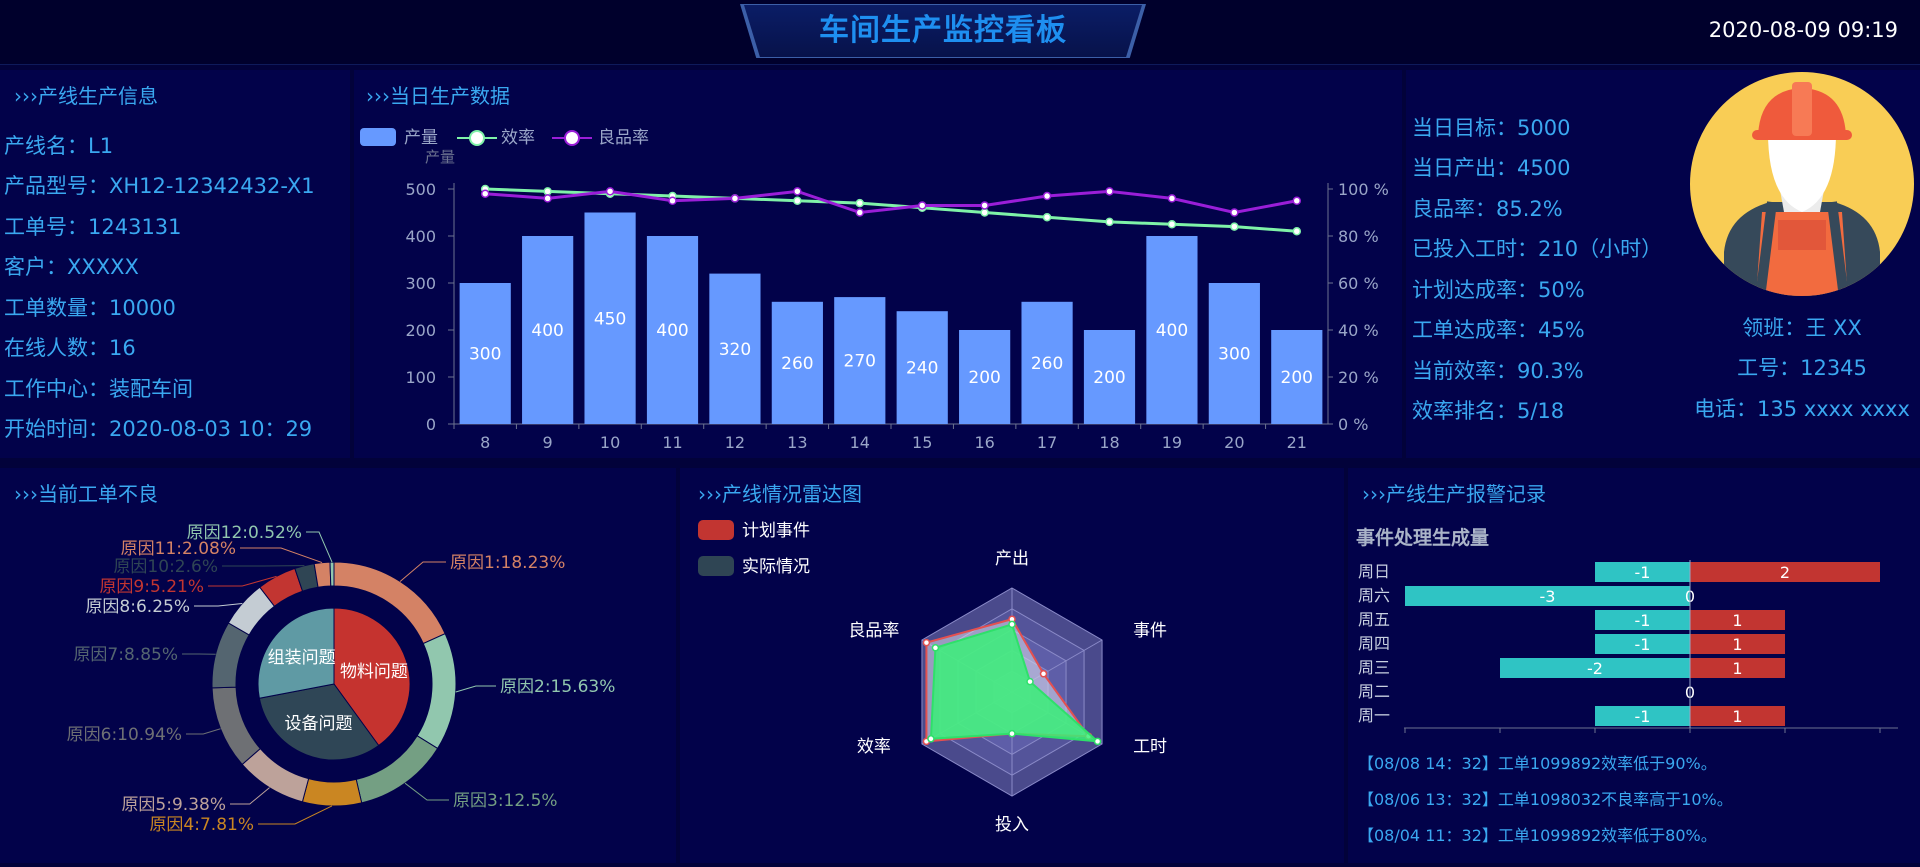 The width and height of the screenshot is (1920, 867). What do you see at coordinates (1297, 442) in the screenshot?
I see `x-tick-label: 21` at bounding box center [1297, 442].